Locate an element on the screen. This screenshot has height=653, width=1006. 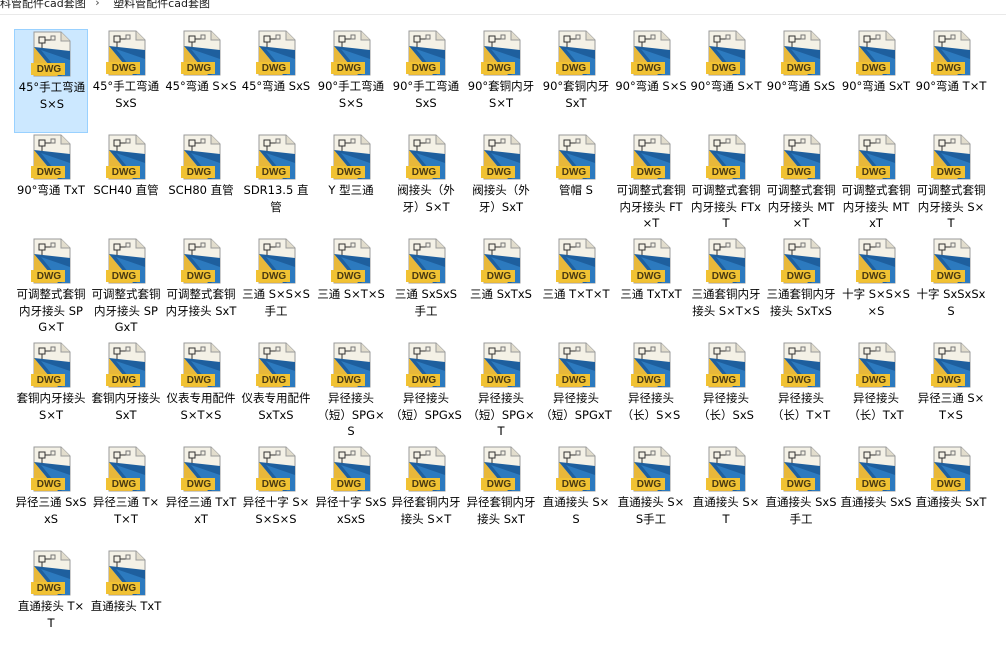
file-item: DWG 90°弯通 S×T is located at coordinates (726, 81).